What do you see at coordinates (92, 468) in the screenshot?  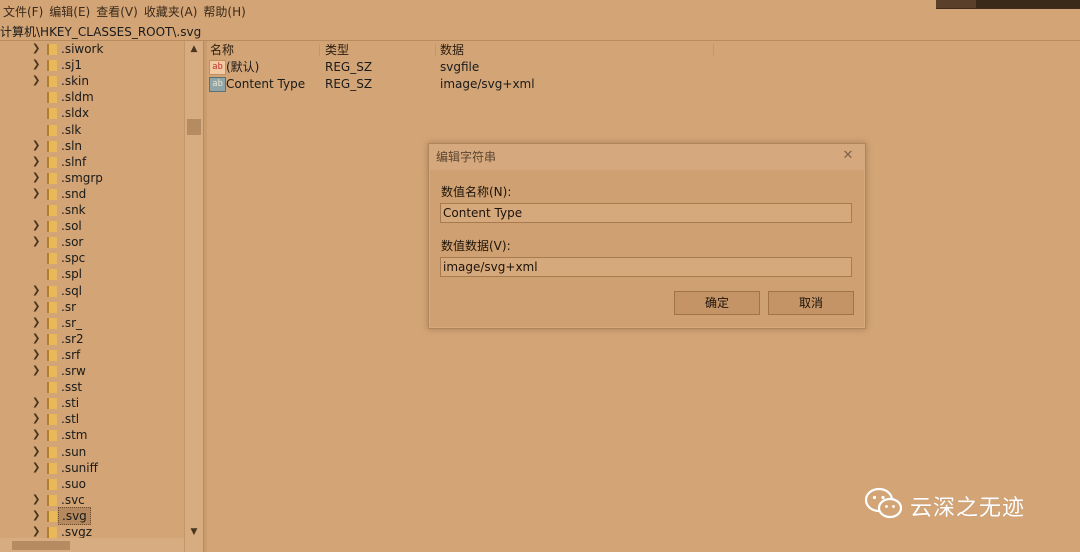 I see `tree-item: ❯ .suniff` at bounding box center [92, 468].